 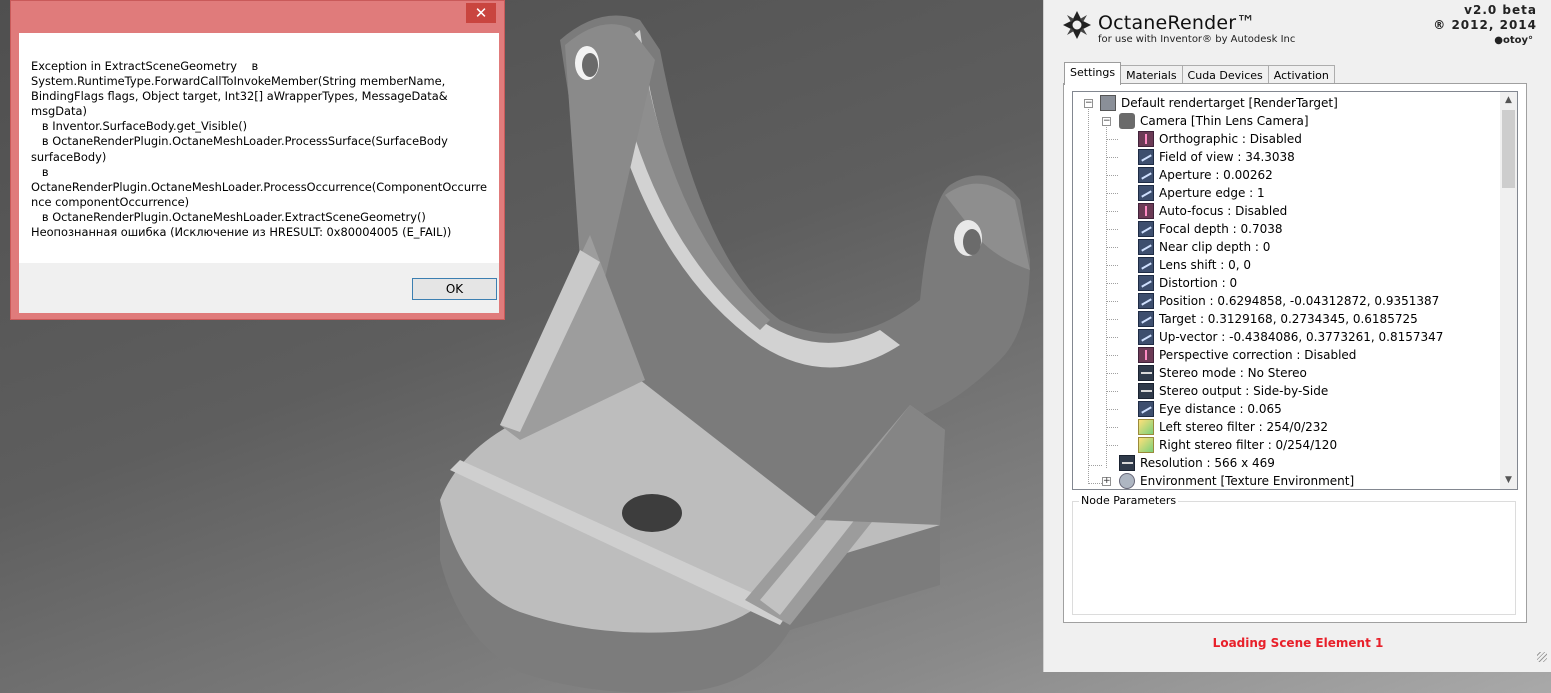 I want to click on tree-node-camera-param: Orthographic : Disabled, so click(x=1283, y=139).